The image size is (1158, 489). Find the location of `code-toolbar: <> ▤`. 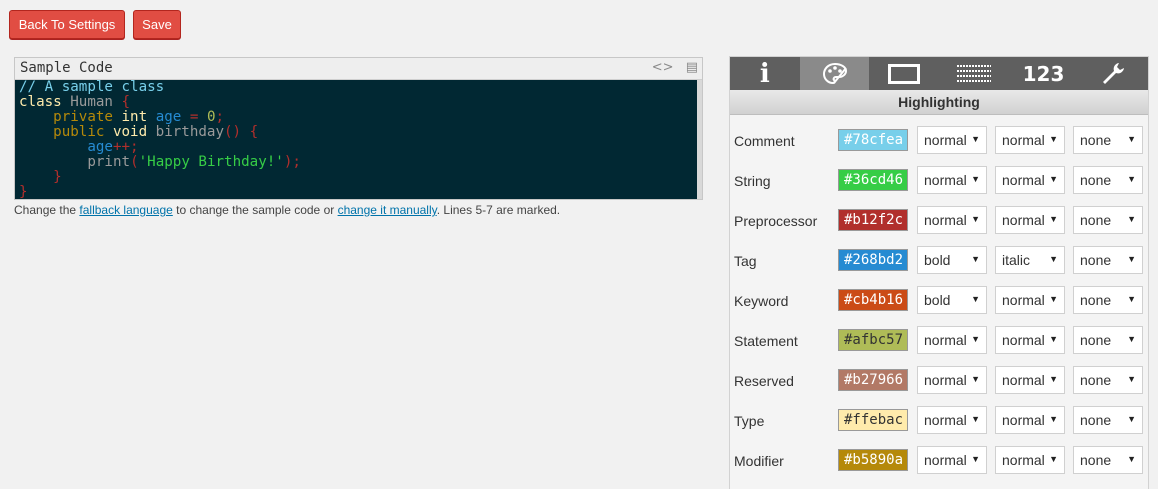

code-toolbar: <> ▤ is located at coordinates (671, 67).